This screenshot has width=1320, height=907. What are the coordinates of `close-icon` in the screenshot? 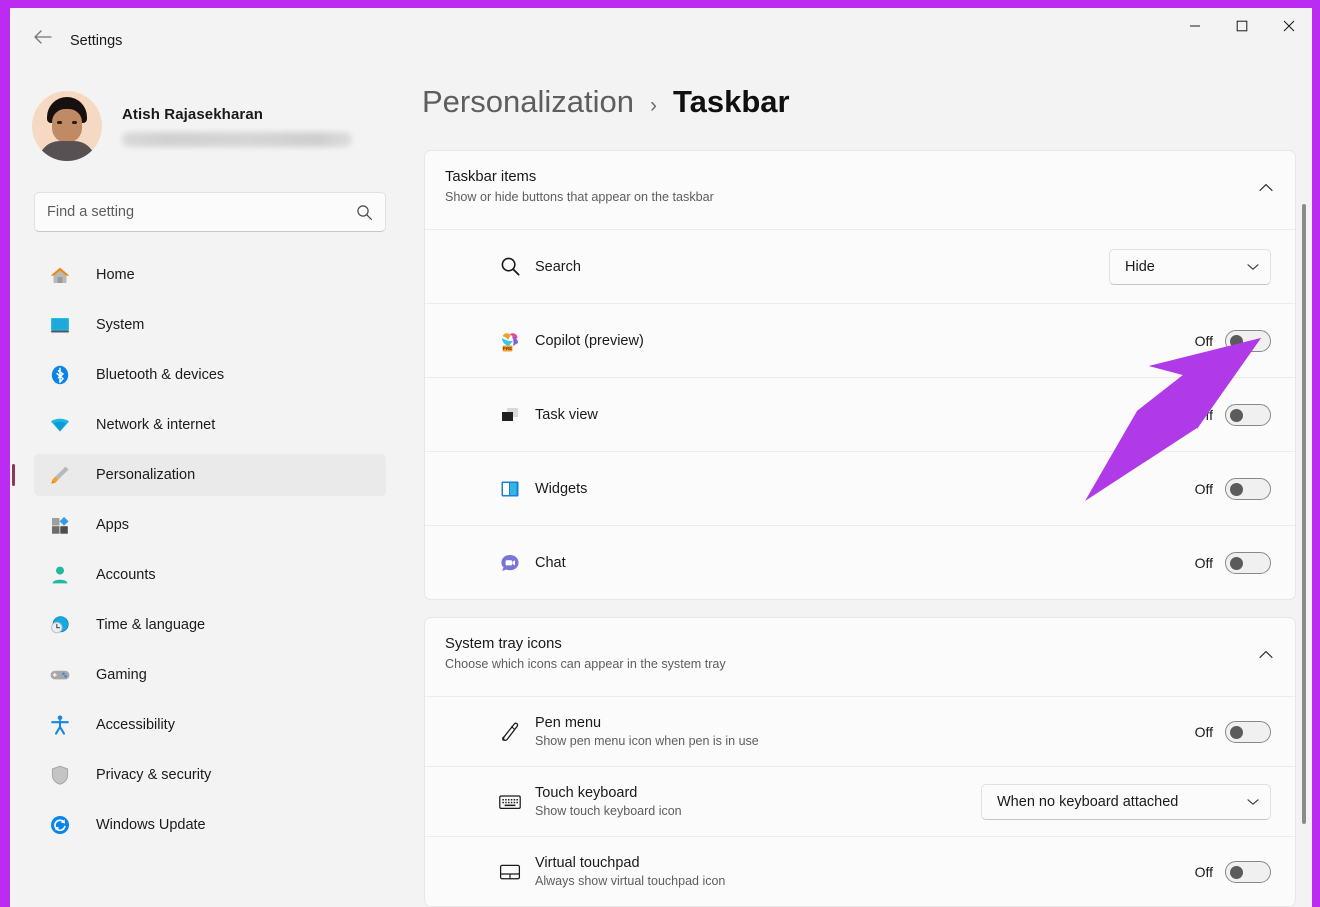 It's located at (1288, 26).